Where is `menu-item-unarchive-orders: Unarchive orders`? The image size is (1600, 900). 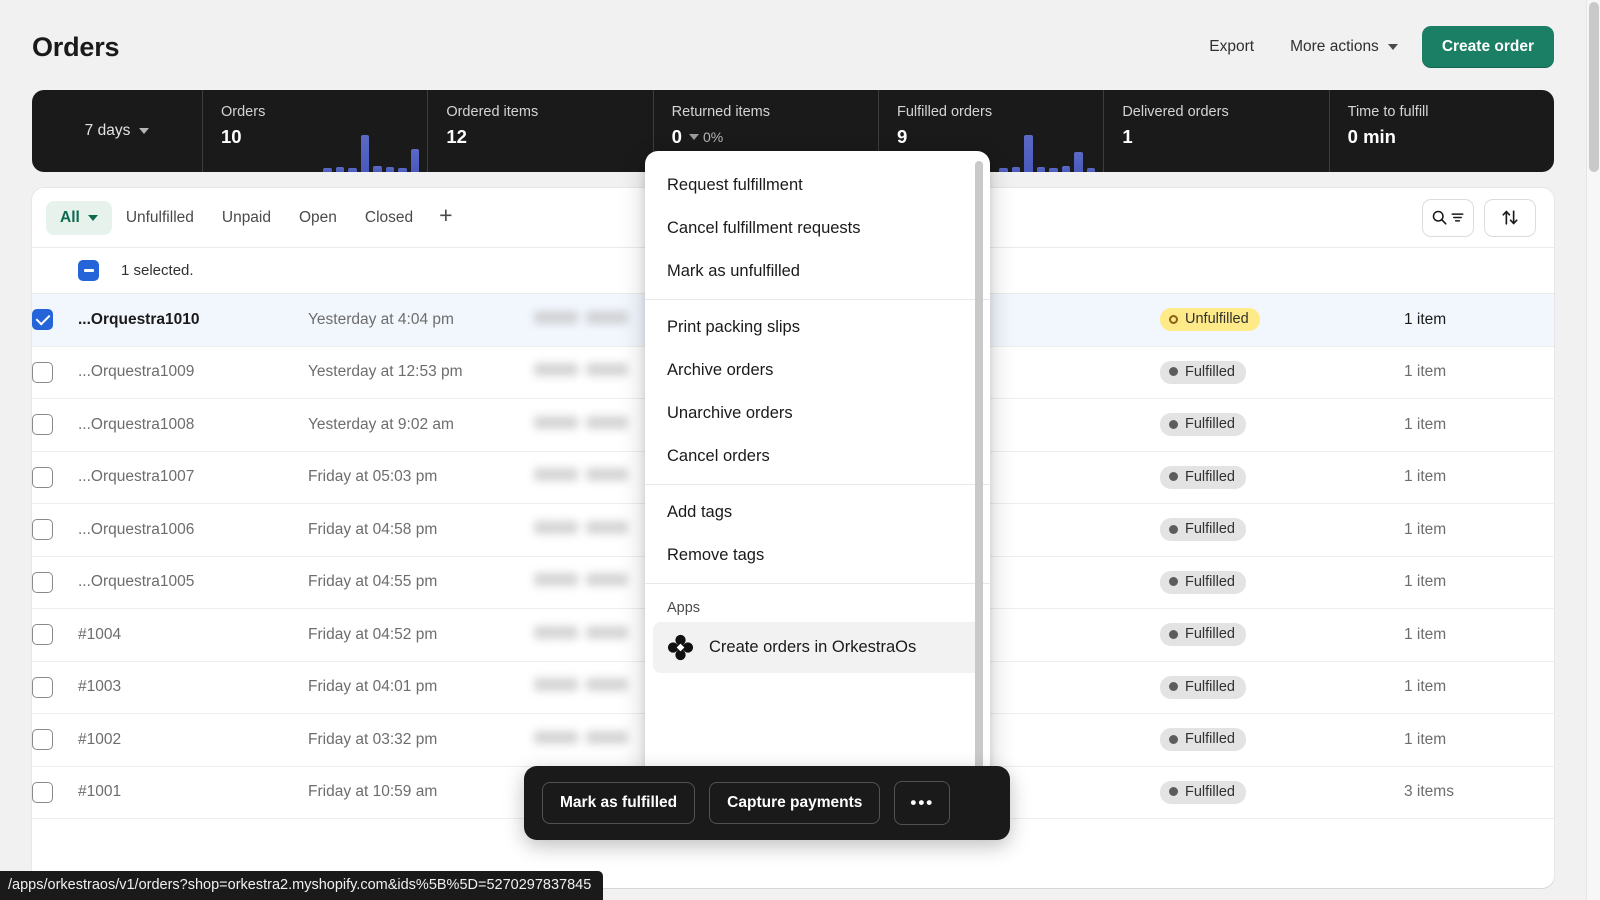
menu-item-unarchive-orders: Unarchive orders is located at coordinates (817, 413).